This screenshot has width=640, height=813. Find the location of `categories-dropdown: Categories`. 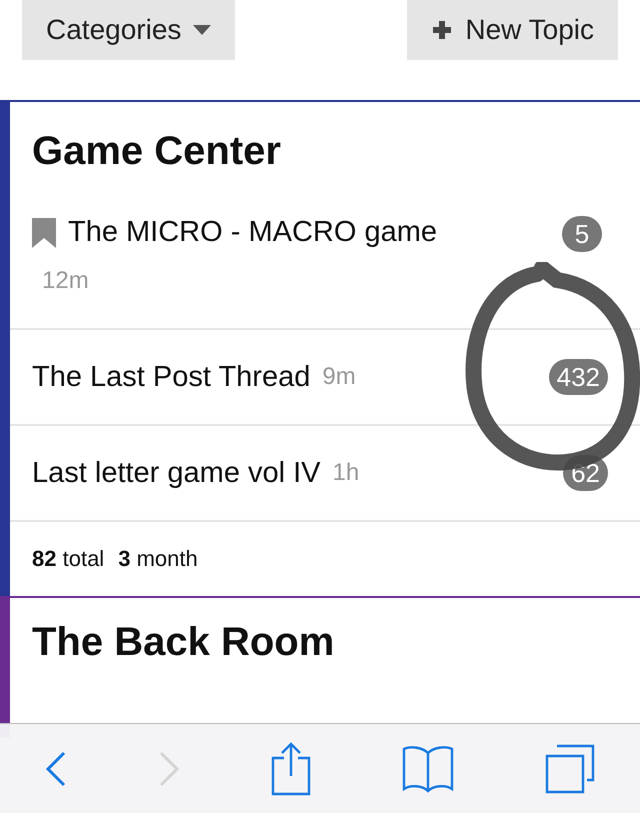

categories-dropdown: Categories is located at coordinates (129, 30).